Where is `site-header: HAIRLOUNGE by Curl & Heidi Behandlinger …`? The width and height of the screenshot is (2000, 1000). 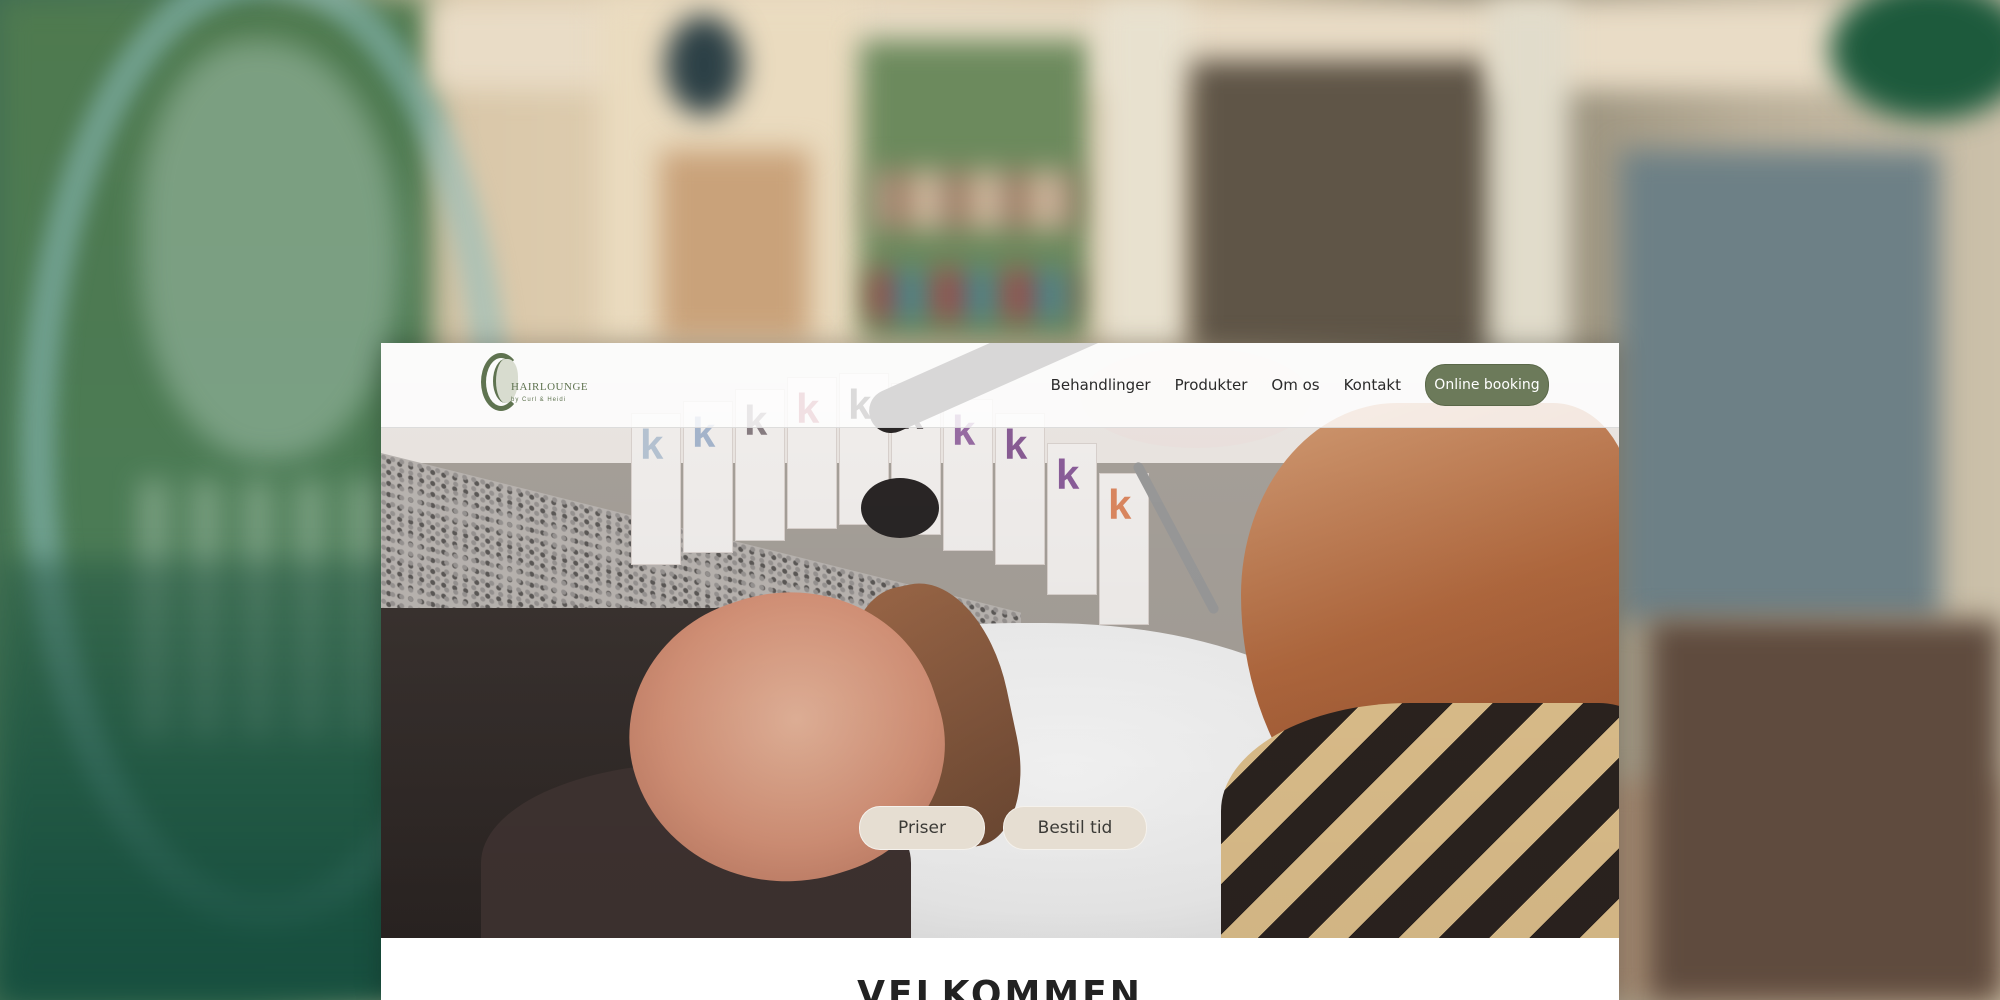
site-header: HAIRLOUNGE by Curl & Heidi Behandlinger … is located at coordinates (1000, 385).